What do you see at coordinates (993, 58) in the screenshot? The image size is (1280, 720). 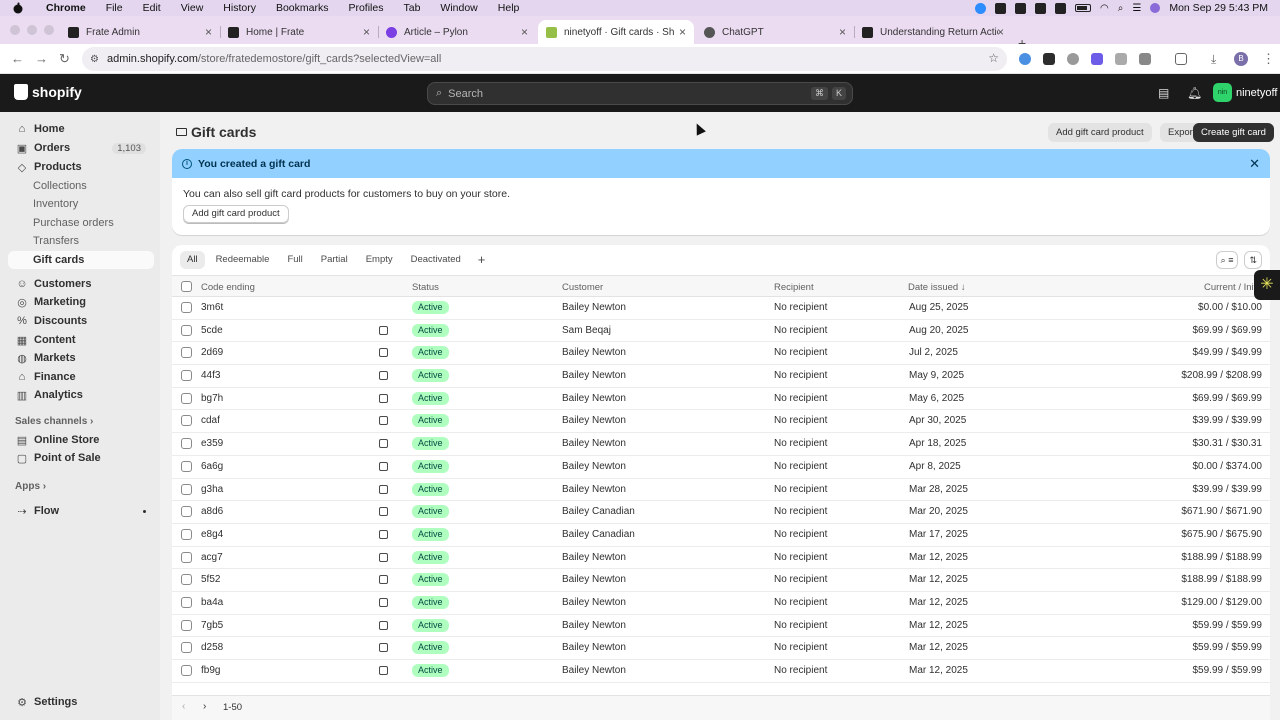 I see `bookmark-star-icon: ☆` at bounding box center [993, 58].